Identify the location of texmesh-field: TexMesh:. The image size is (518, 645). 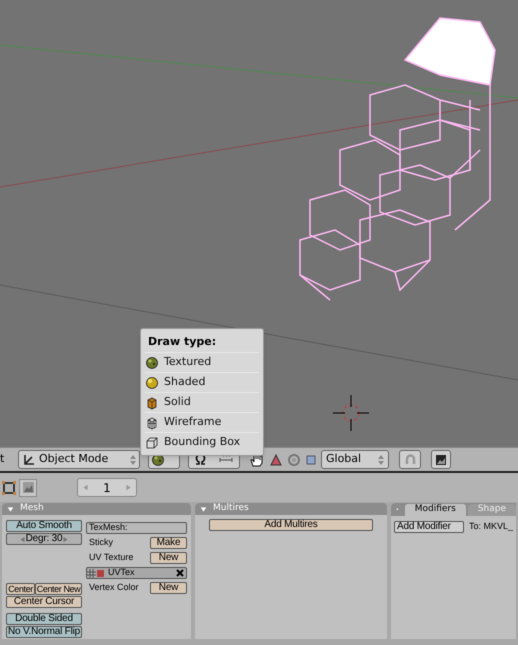
(136, 528).